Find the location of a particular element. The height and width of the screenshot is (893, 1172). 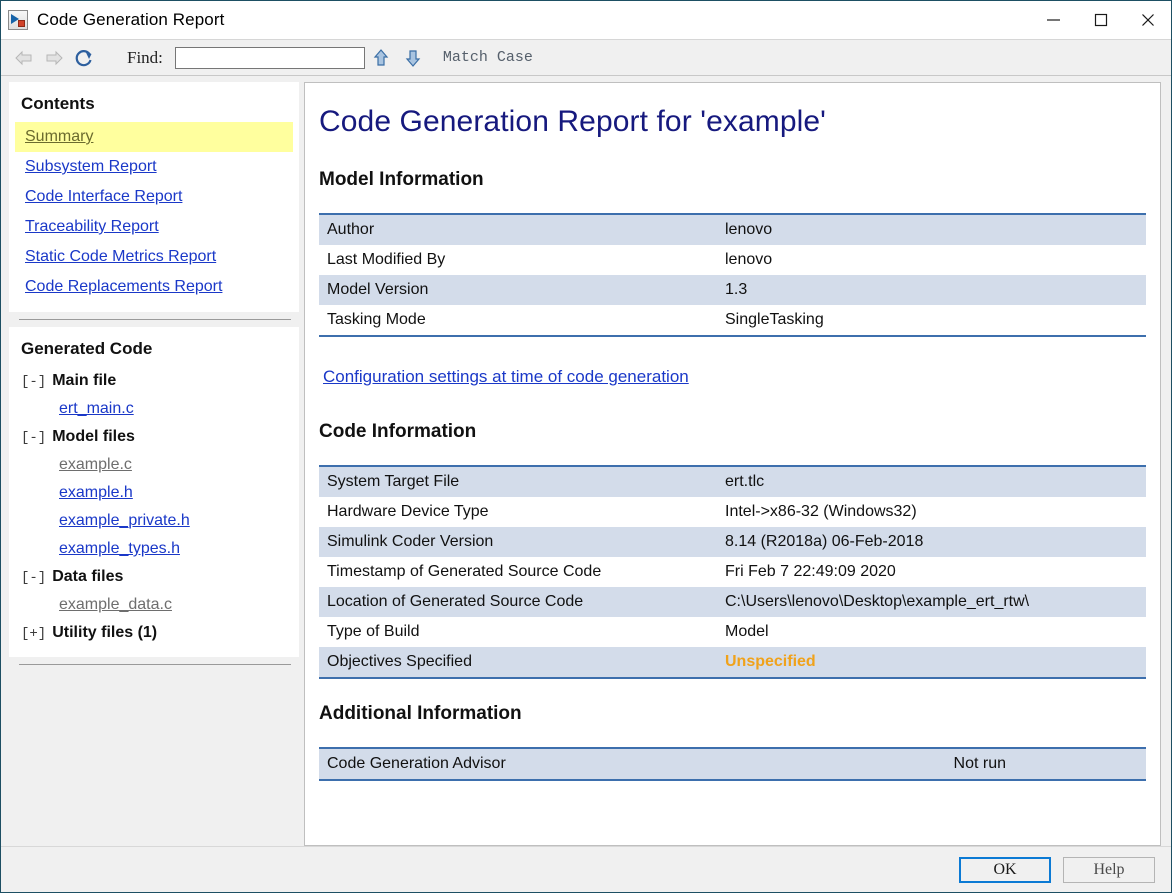

contents-heading: Contents is located at coordinates (58, 103).